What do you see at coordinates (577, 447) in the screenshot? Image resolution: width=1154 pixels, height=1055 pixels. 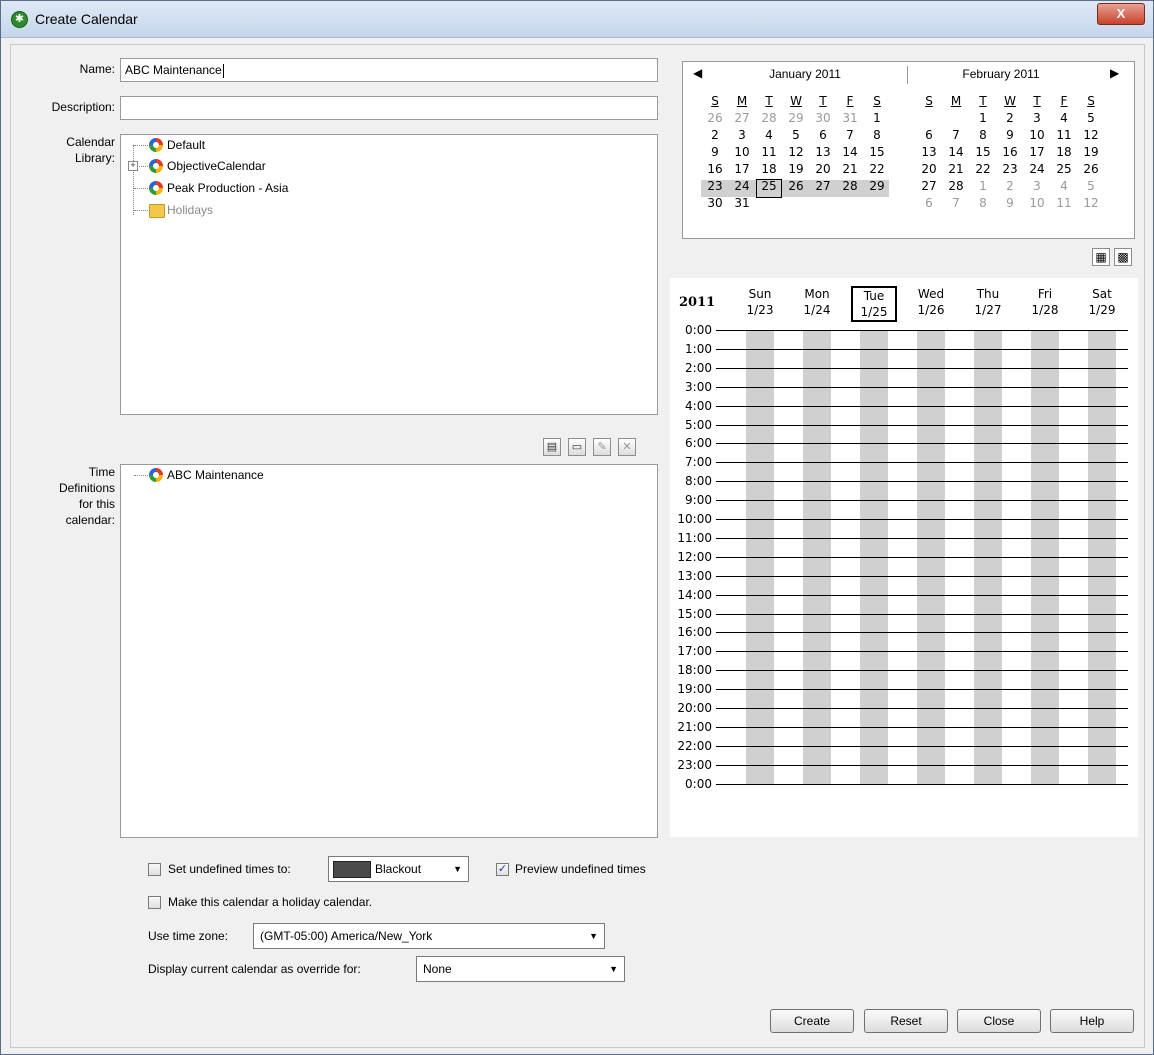 I see `new-folder-icon: ▭` at bounding box center [577, 447].